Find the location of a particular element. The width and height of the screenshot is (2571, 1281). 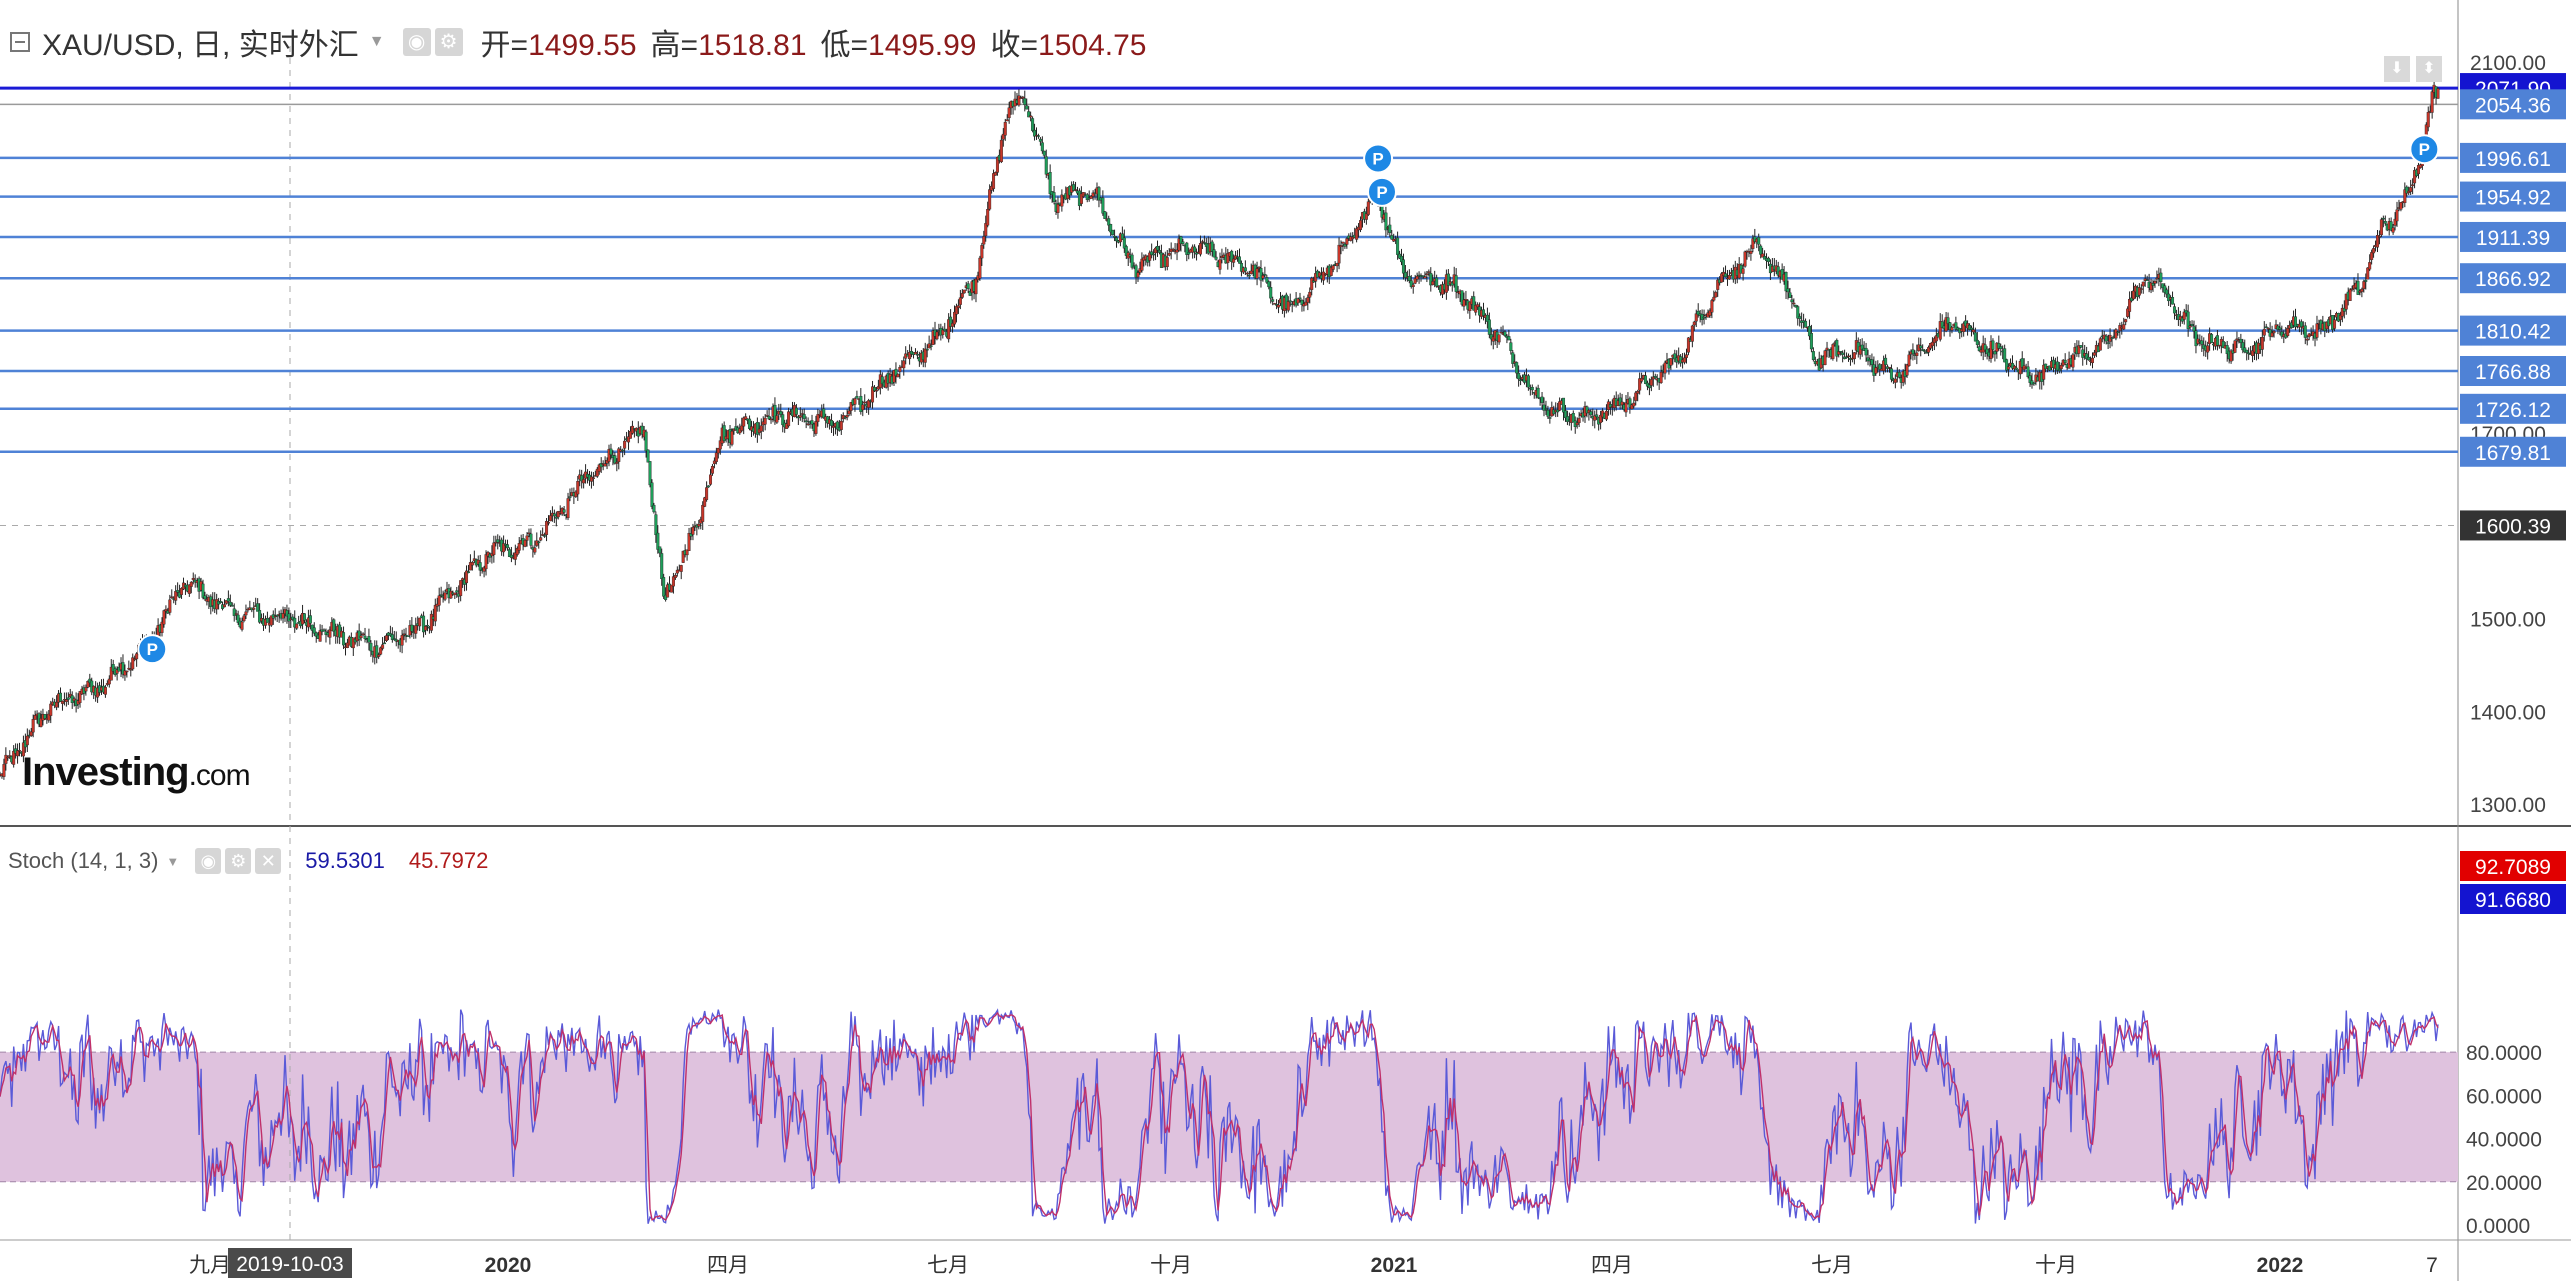

time-tick-label: 十月 is located at coordinates (1171, 1265).